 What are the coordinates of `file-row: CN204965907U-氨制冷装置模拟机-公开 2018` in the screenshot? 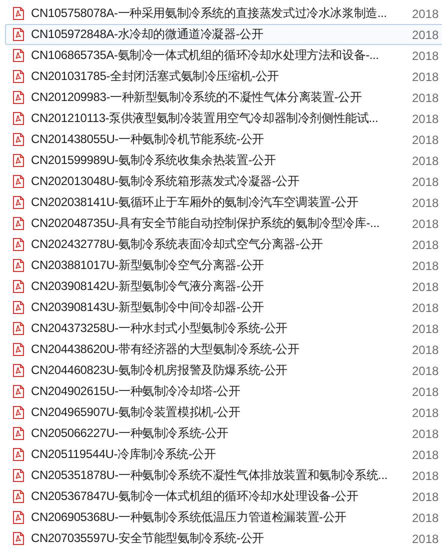 It's located at (223, 412).